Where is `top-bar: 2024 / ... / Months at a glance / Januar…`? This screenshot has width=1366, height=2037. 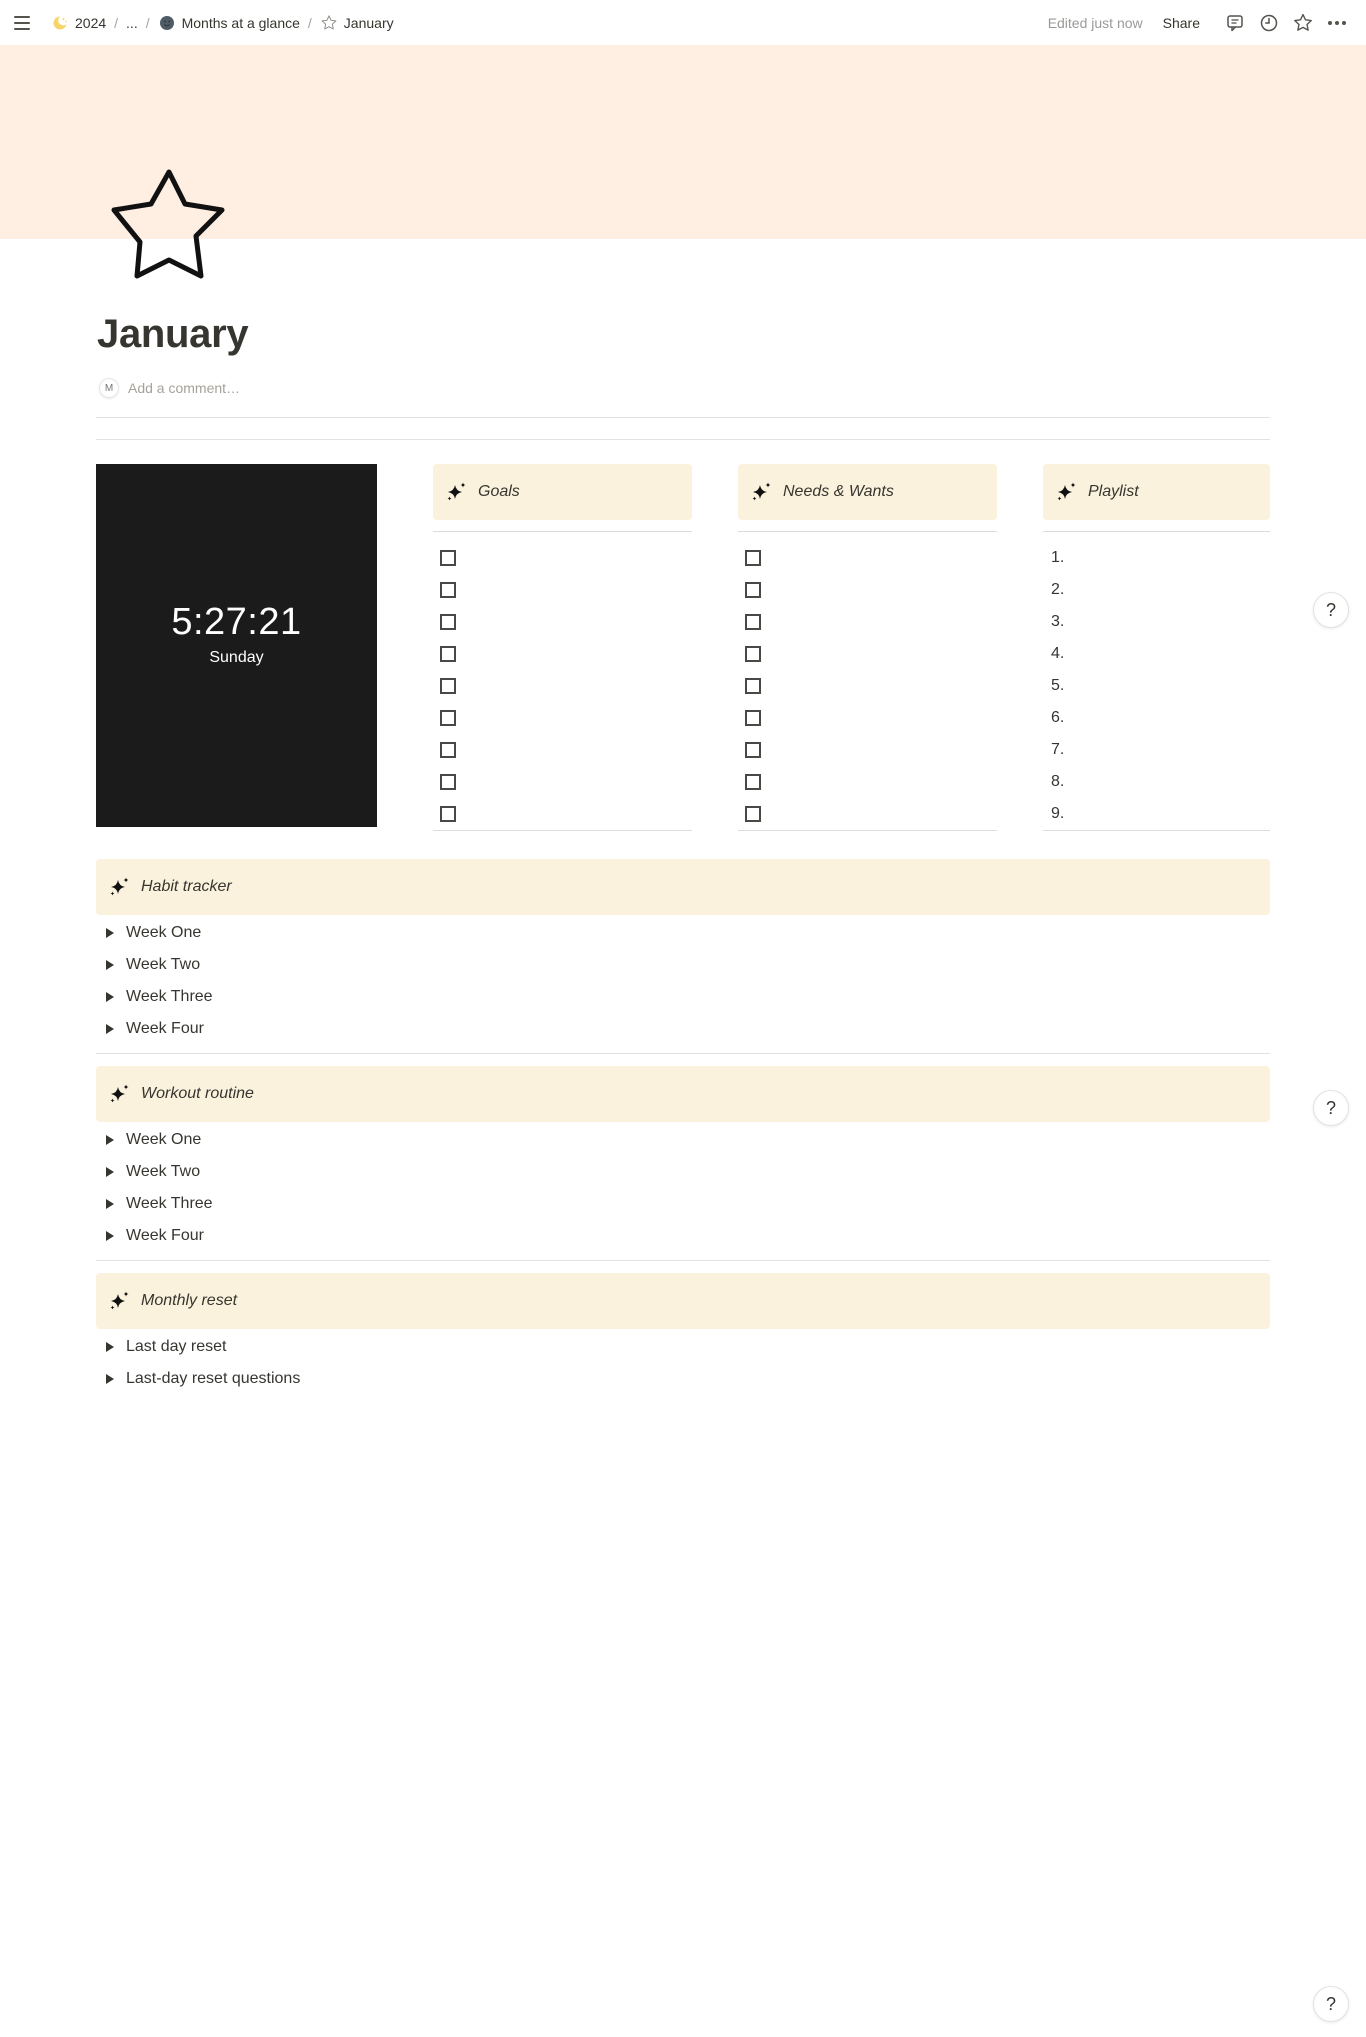 top-bar: 2024 / ... / Months at a glance / Januar… is located at coordinates (683, 22).